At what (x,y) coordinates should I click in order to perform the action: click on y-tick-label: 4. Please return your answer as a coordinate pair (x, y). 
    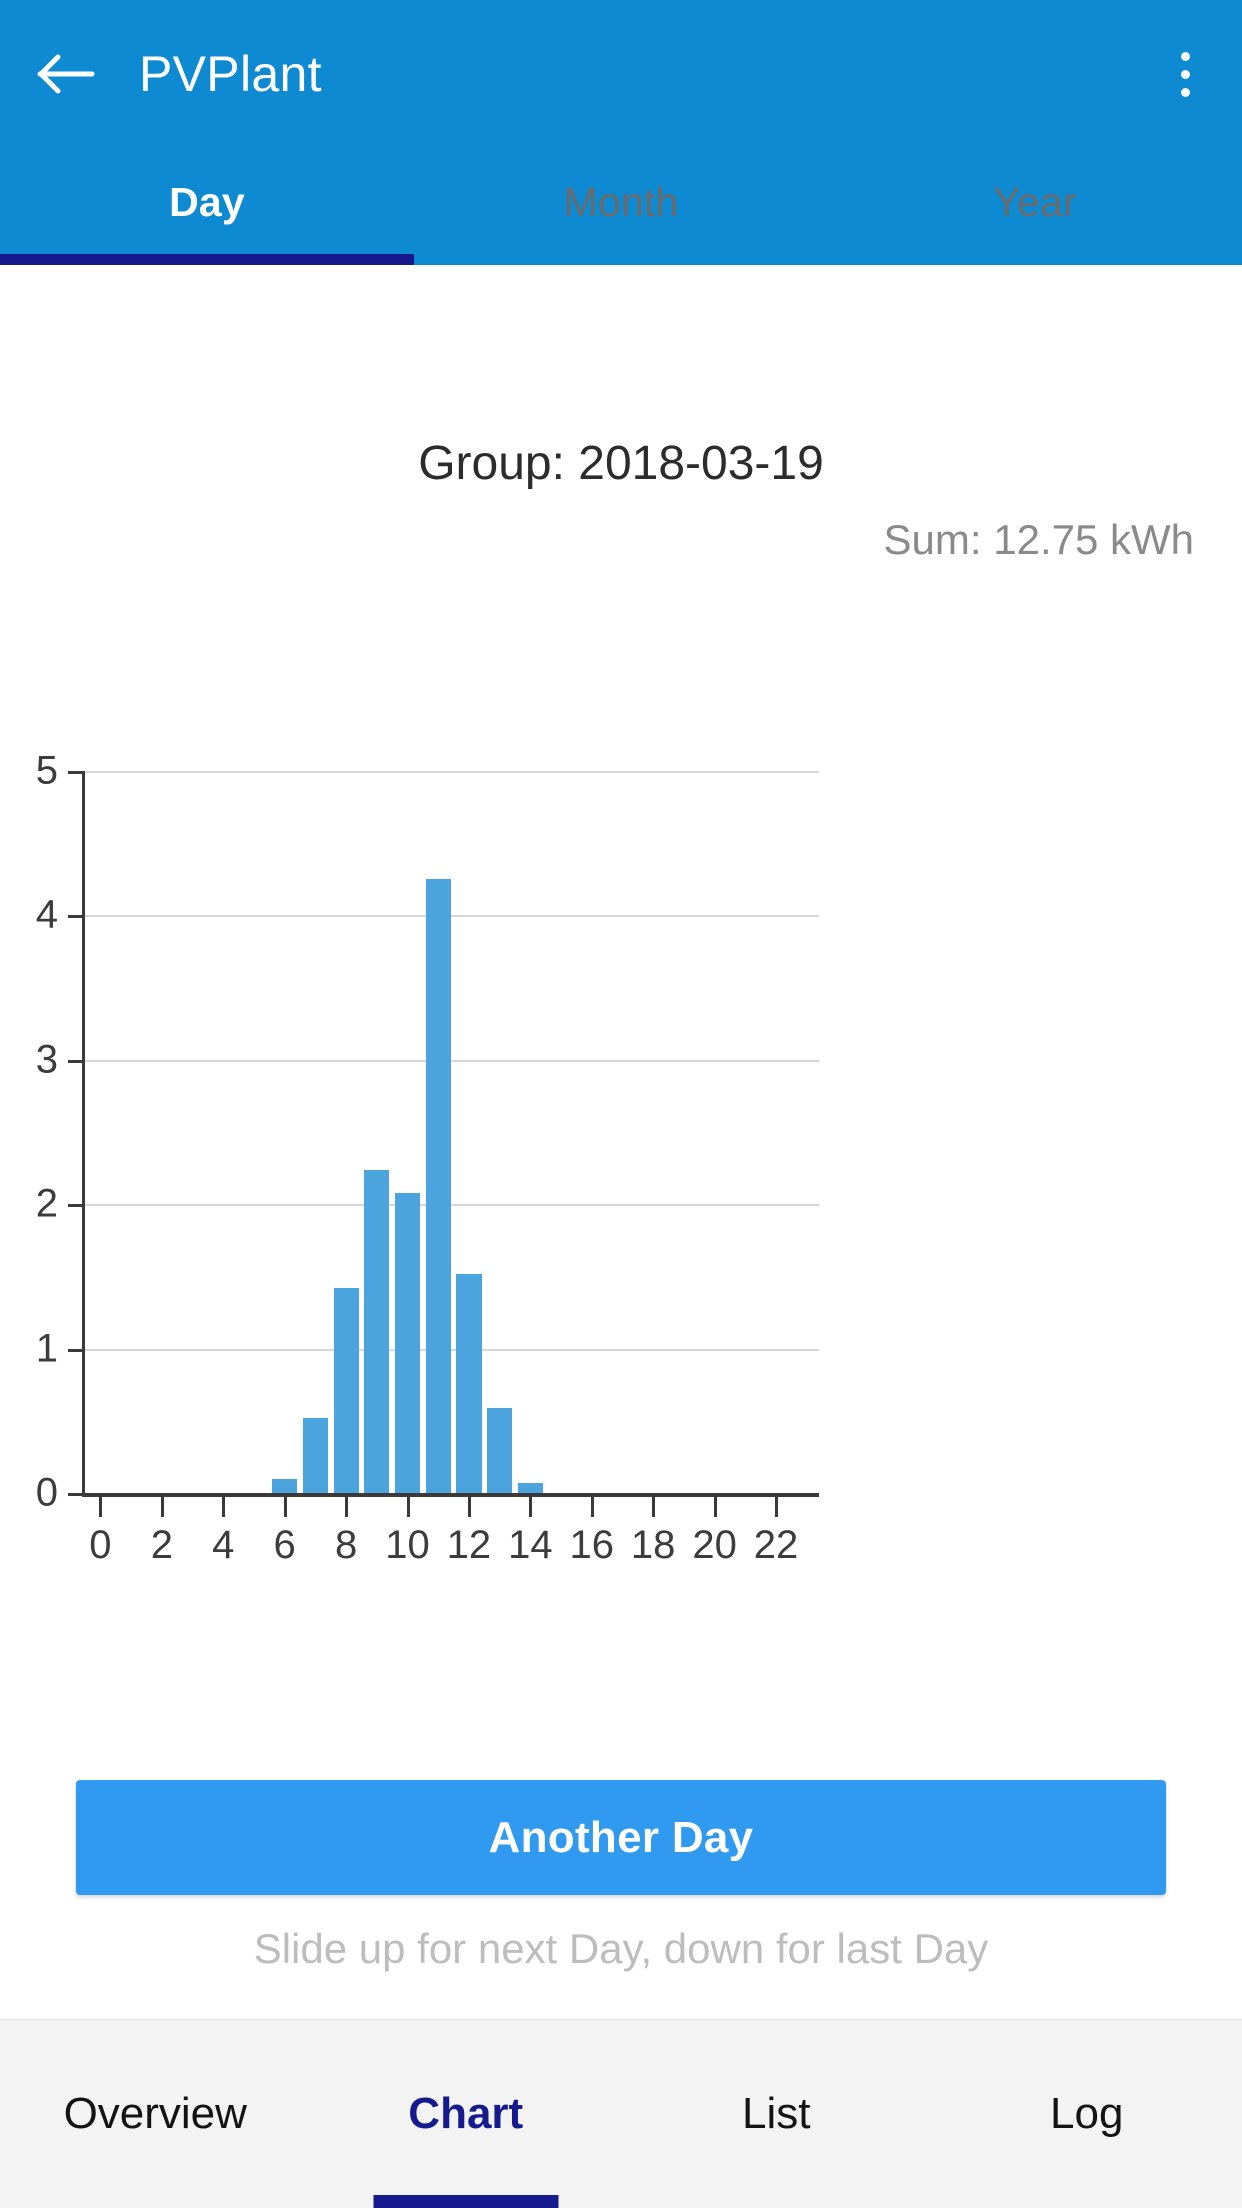
    Looking at the image, I should click on (46, 914).